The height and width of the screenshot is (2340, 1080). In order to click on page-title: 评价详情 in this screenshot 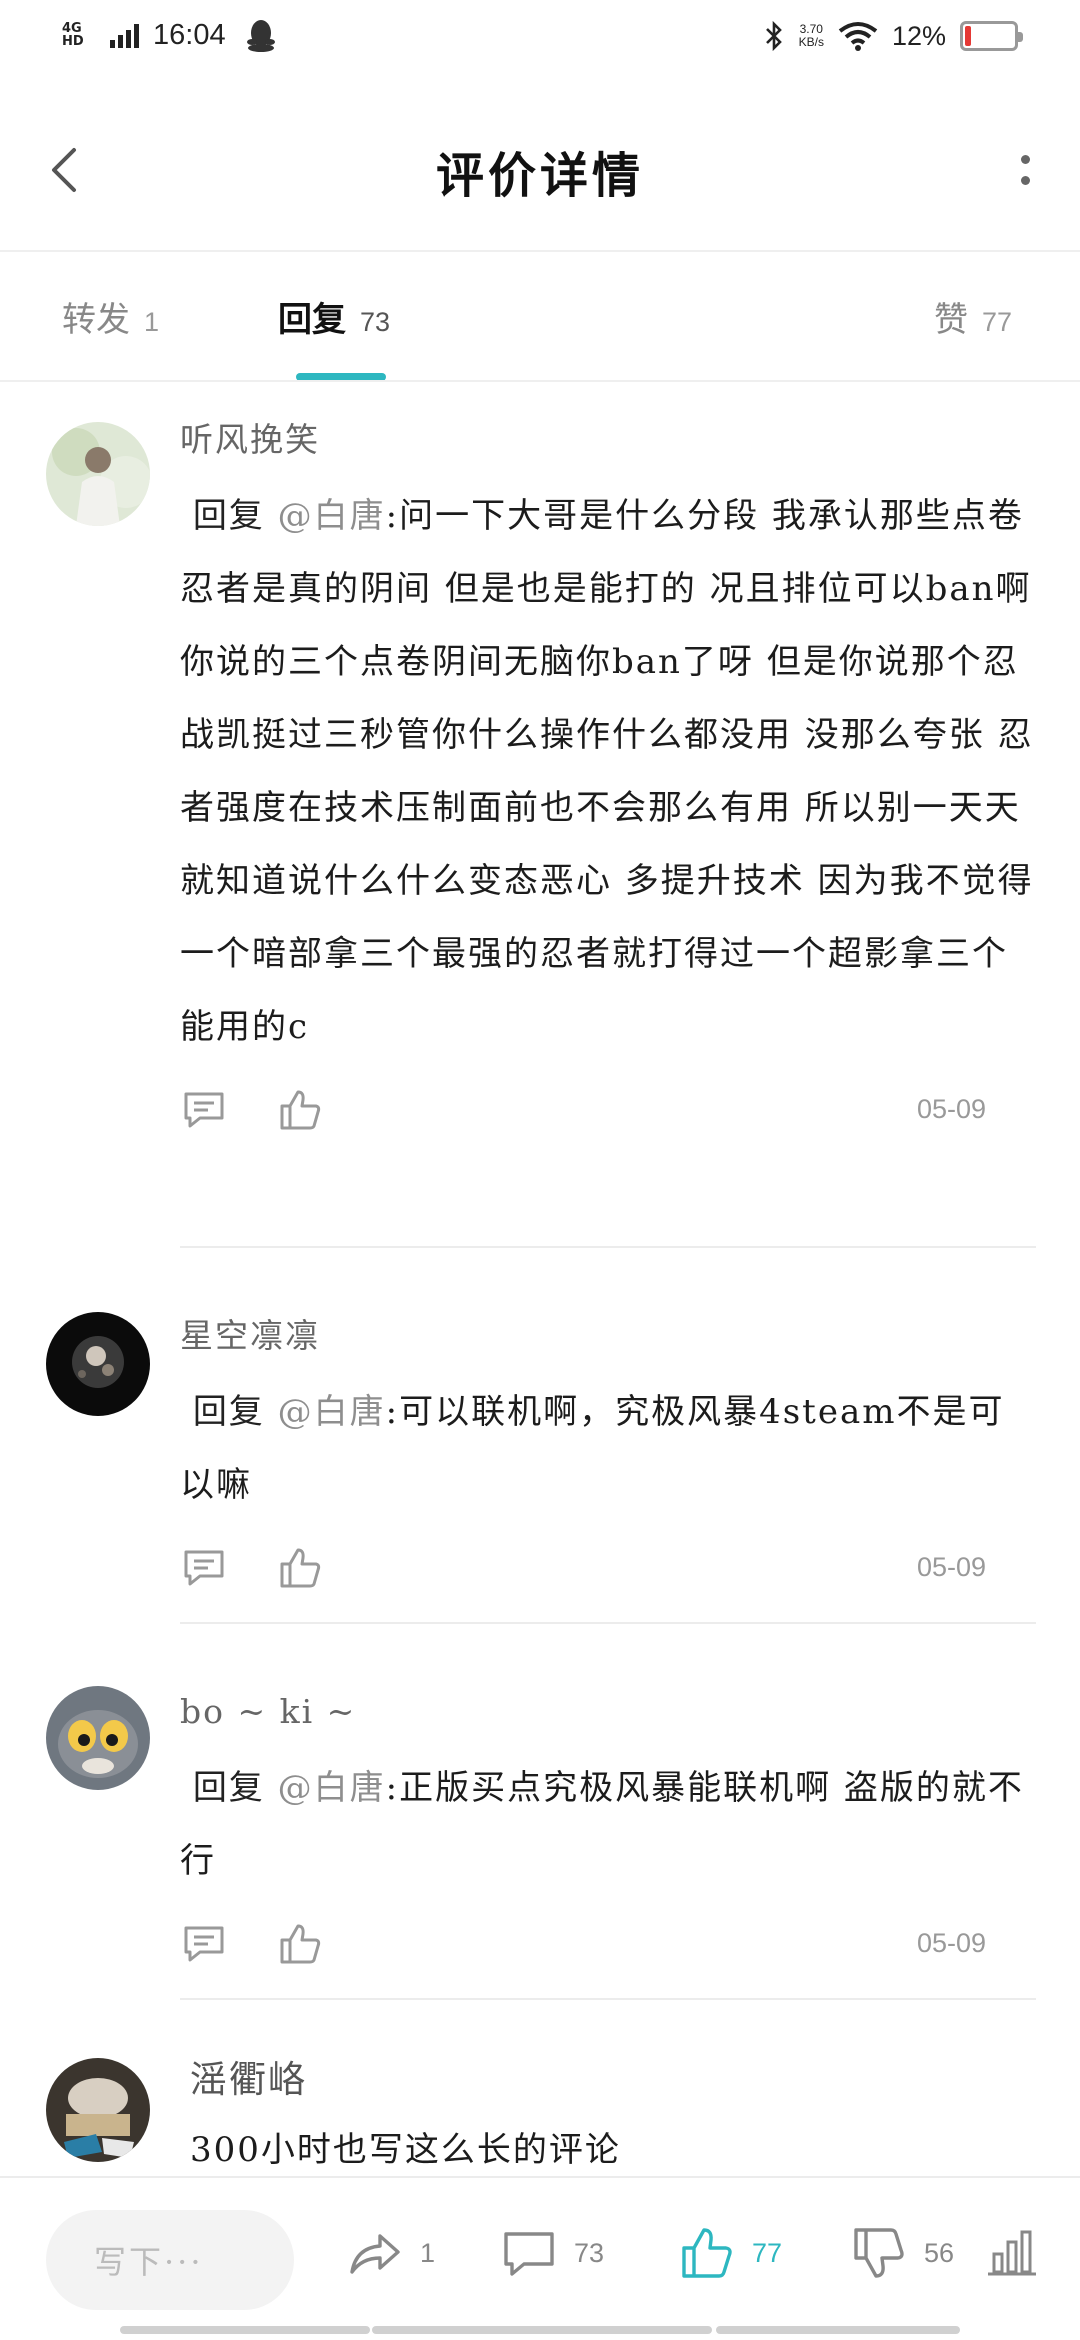, I will do `click(539, 176)`.